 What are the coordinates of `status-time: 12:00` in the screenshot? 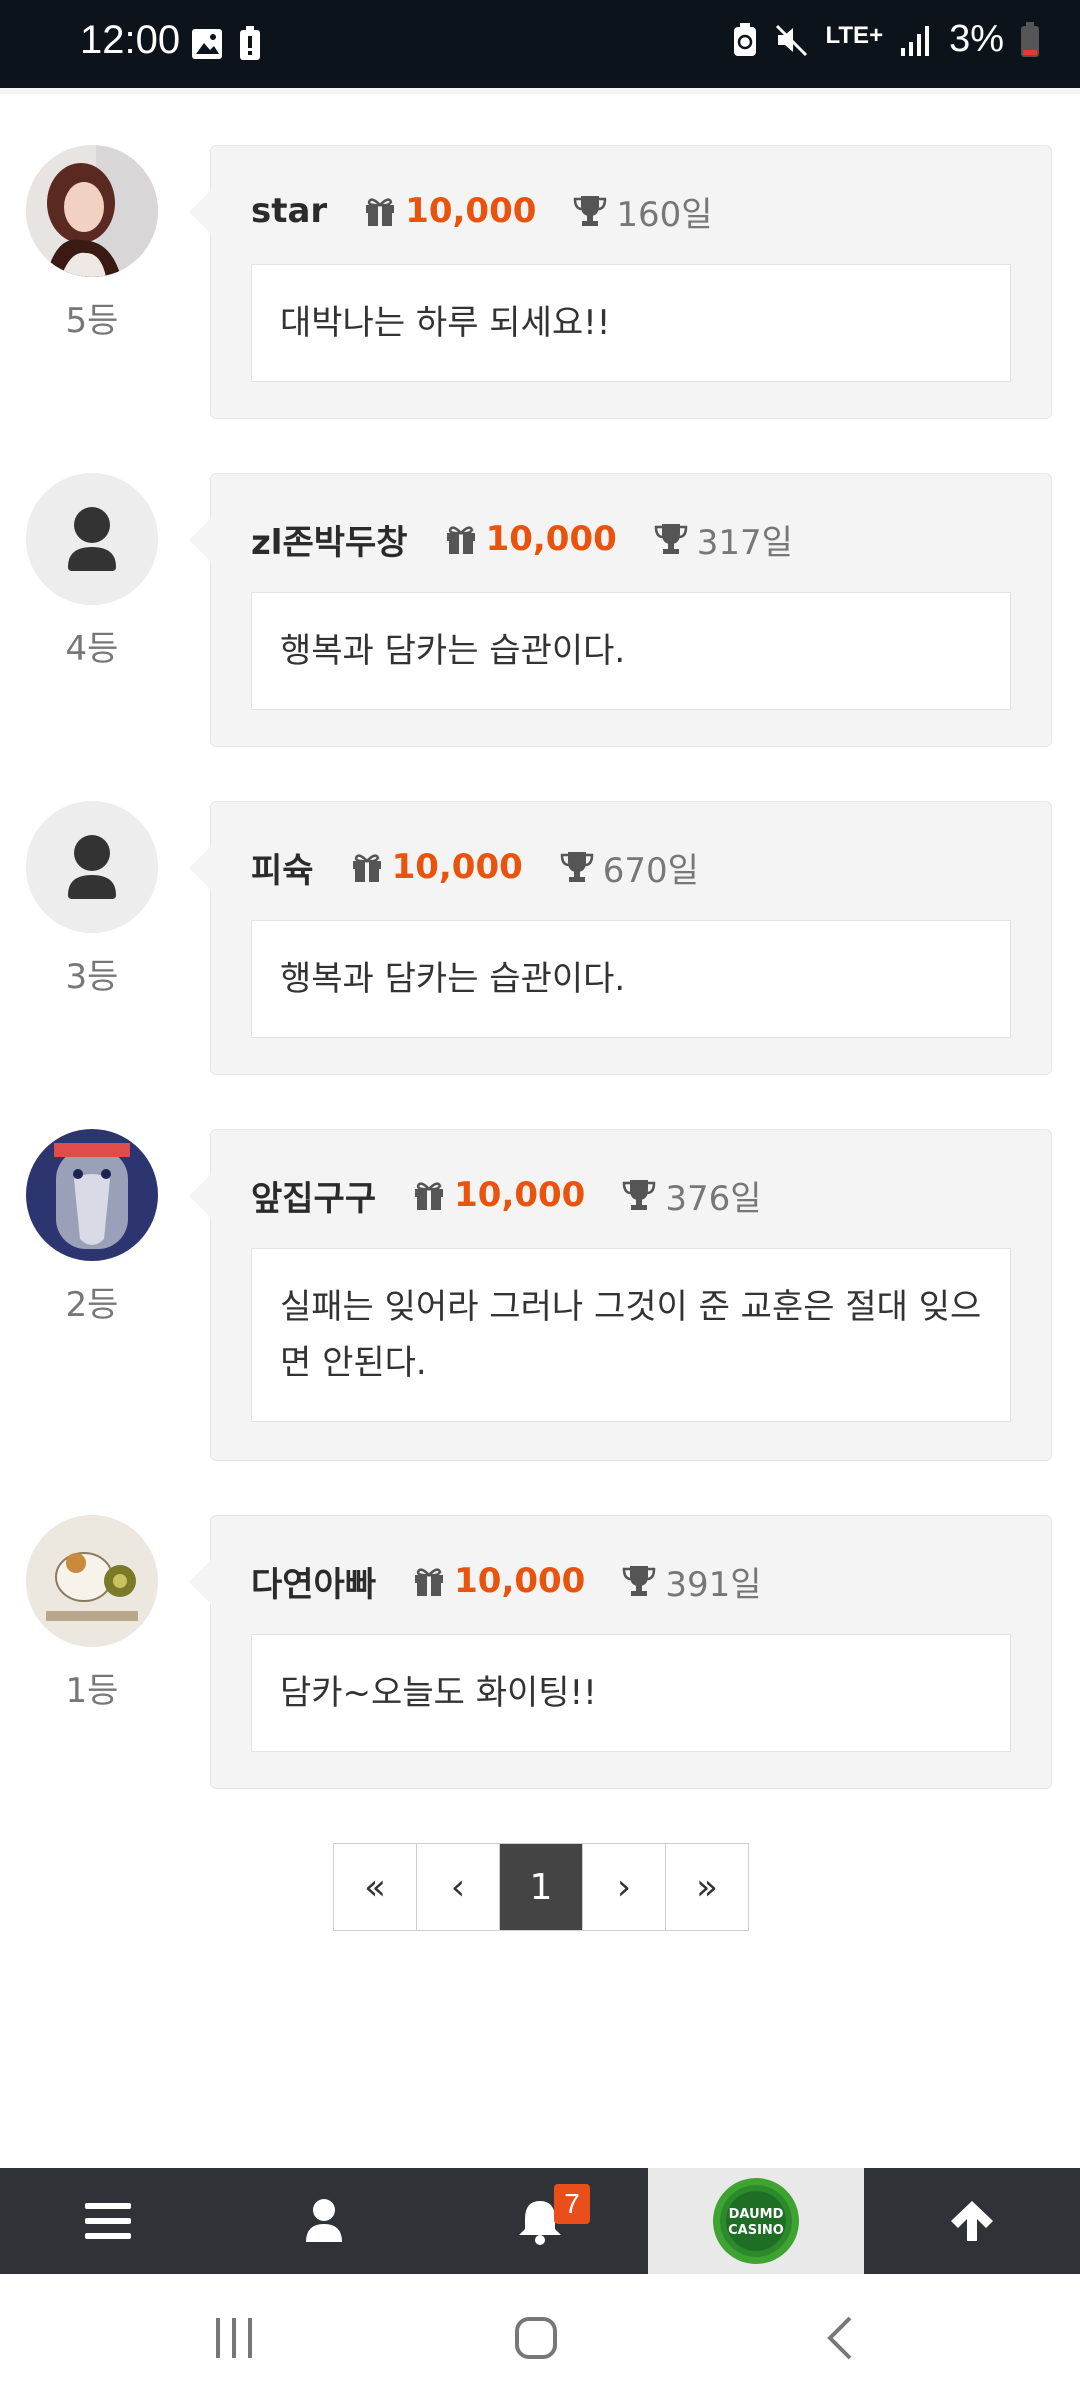 It's located at (130, 40).